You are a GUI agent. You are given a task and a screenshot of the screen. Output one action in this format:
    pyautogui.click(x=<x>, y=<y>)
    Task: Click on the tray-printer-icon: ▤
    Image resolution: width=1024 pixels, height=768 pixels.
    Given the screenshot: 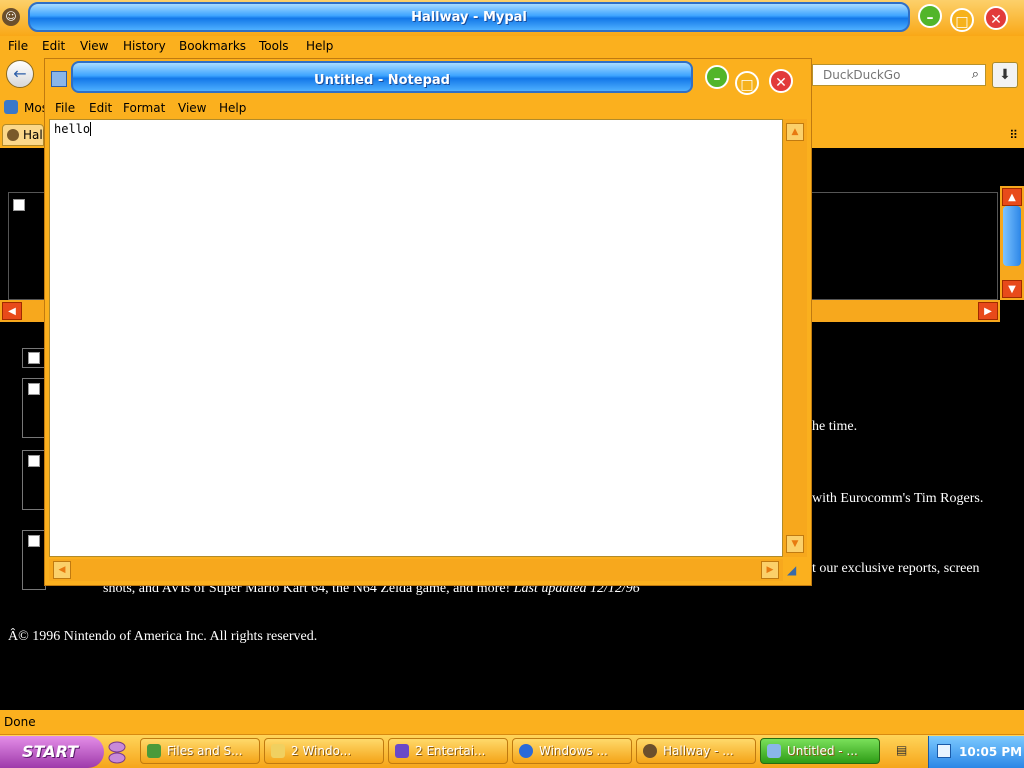 What is the action you would take?
    pyautogui.click(x=903, y=752)
    